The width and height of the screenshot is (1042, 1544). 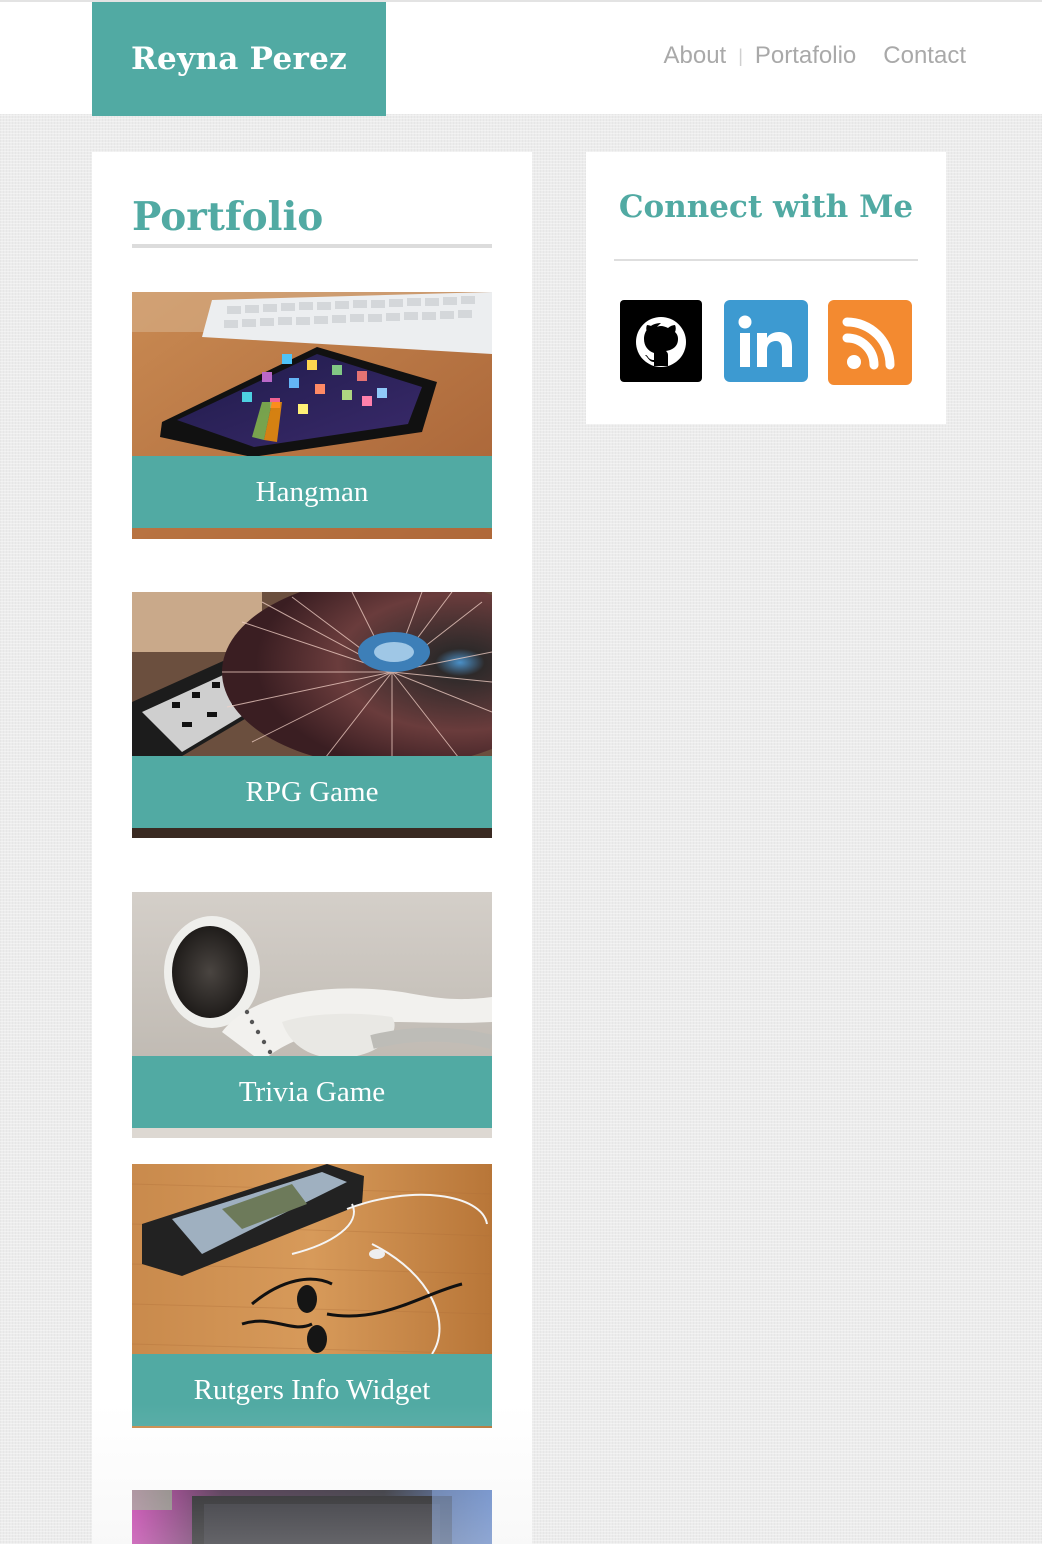 What do you see at coordinates (312, 220) in the screenshot?
I see `portfolio-heading: Portfolio` at bounding box center [312, 220].